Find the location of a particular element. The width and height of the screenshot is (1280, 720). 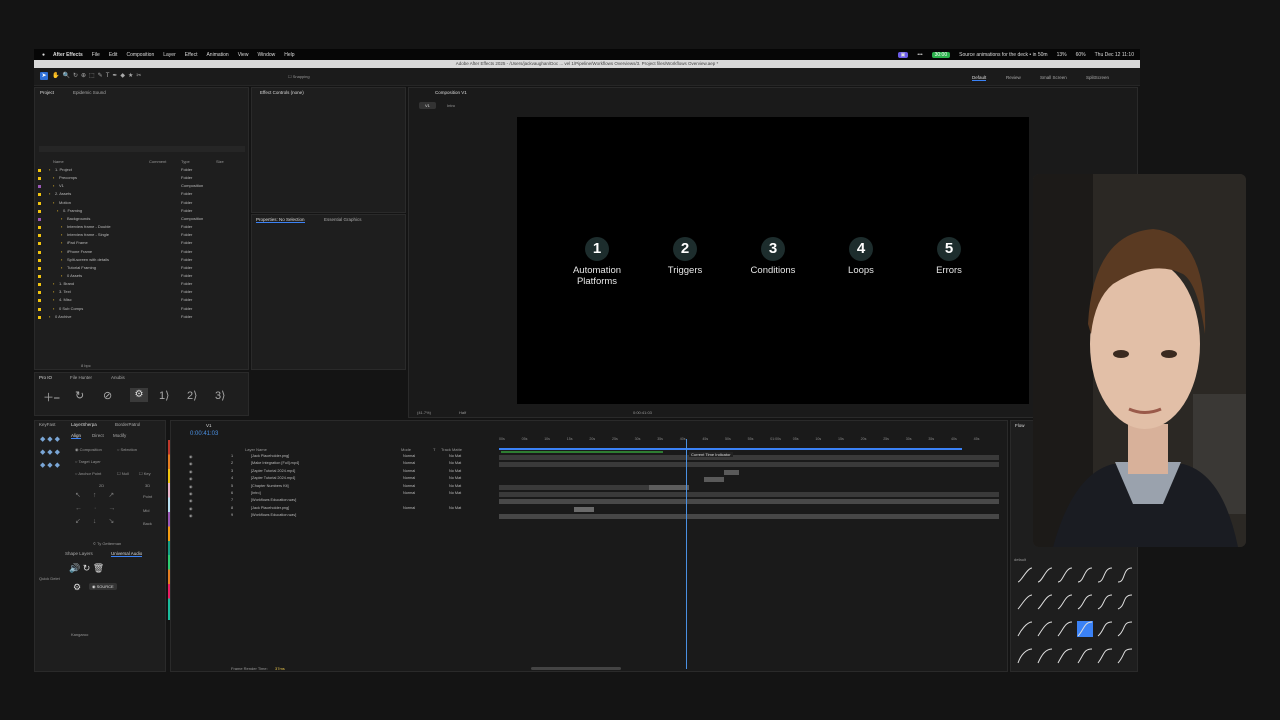

more-icon: ••• is located at coordinates (919, 55).